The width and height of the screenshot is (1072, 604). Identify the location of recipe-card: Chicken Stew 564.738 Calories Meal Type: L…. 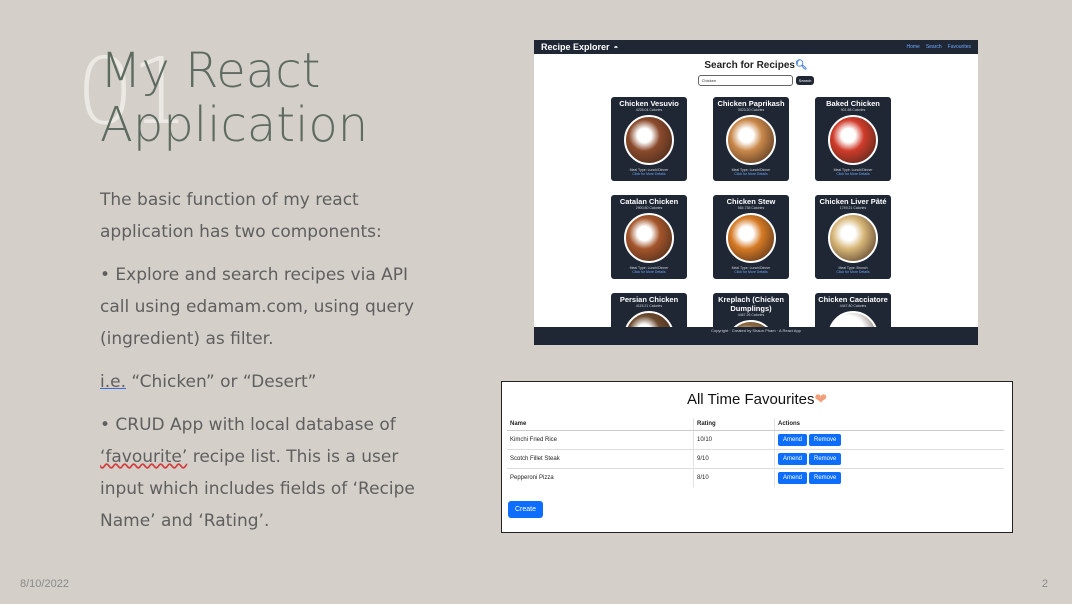
(751, 237).